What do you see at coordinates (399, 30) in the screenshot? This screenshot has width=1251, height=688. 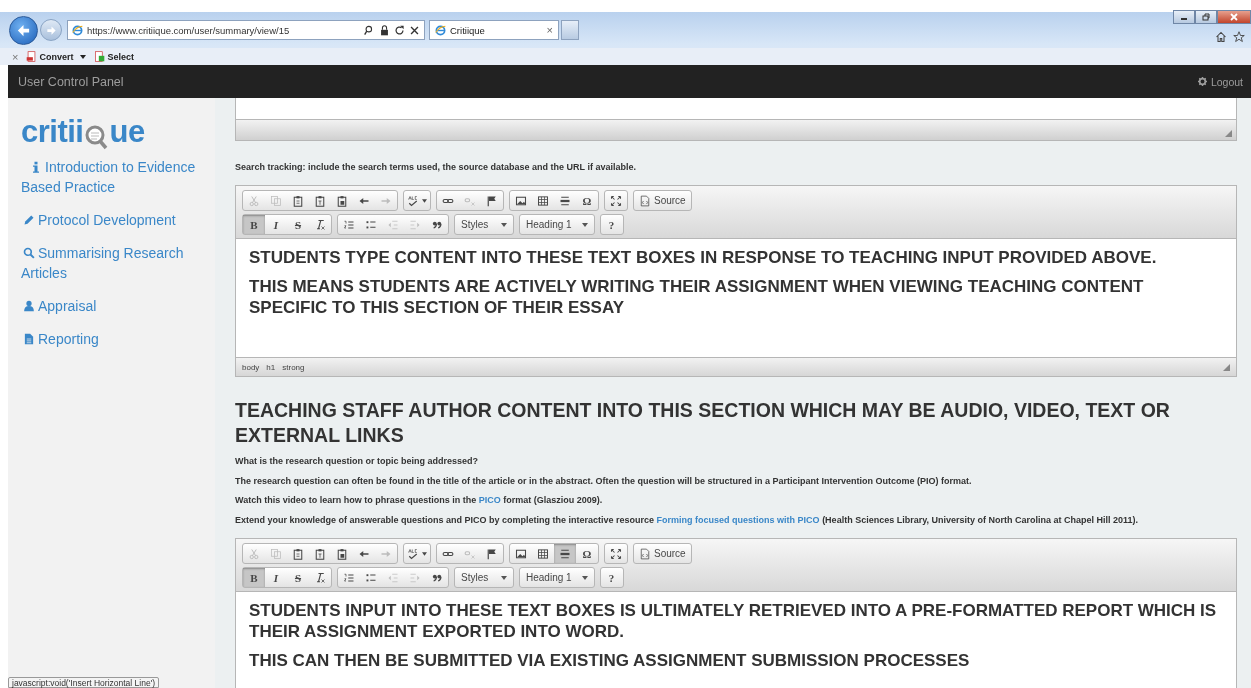 I see `refresh-icon` at bounding box center [399, 30].